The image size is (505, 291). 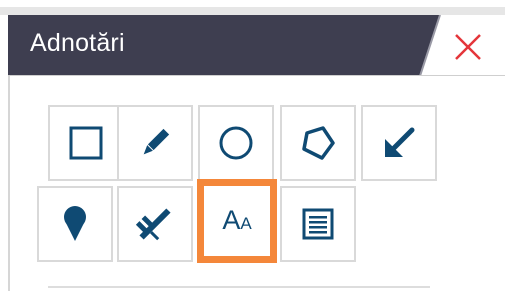 I want to click on polygon-icon, so click(x=318, y=143).